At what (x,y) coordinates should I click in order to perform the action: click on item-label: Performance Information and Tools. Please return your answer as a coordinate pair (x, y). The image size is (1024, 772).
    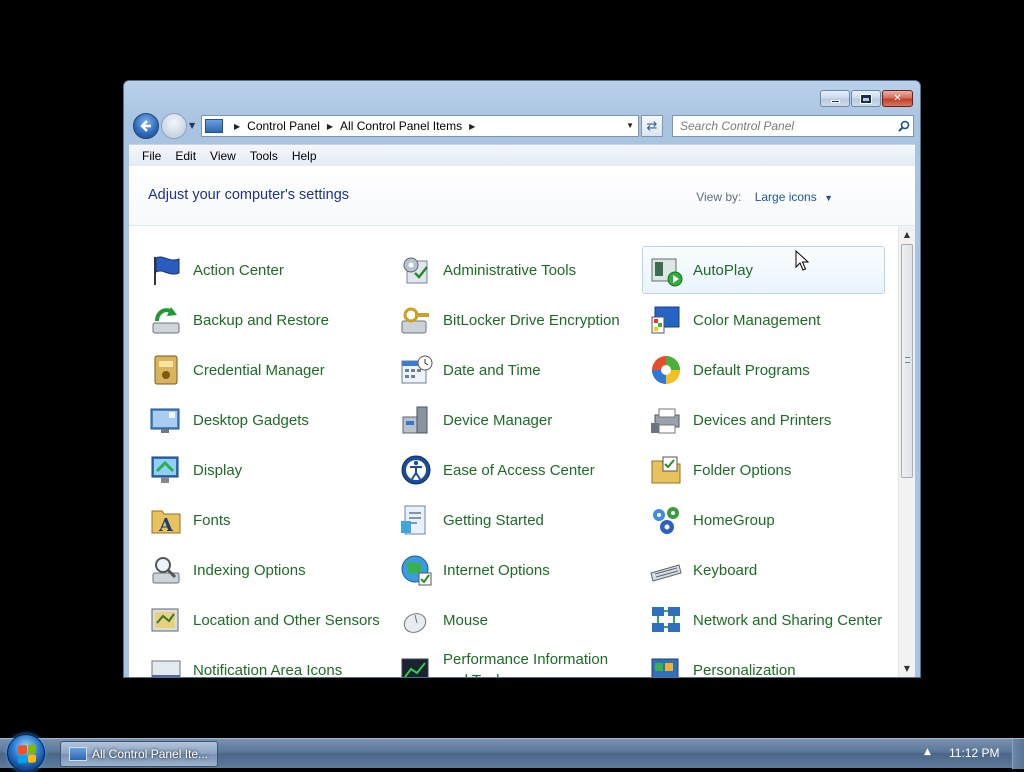
    Looking at the image, I should click on (538, 663).